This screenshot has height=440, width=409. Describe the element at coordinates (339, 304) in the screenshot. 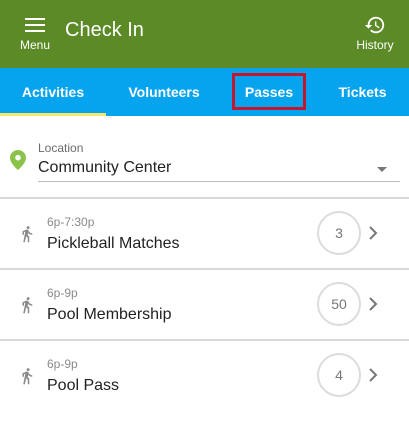

I see `checkin-count-badge: 50` at that location.